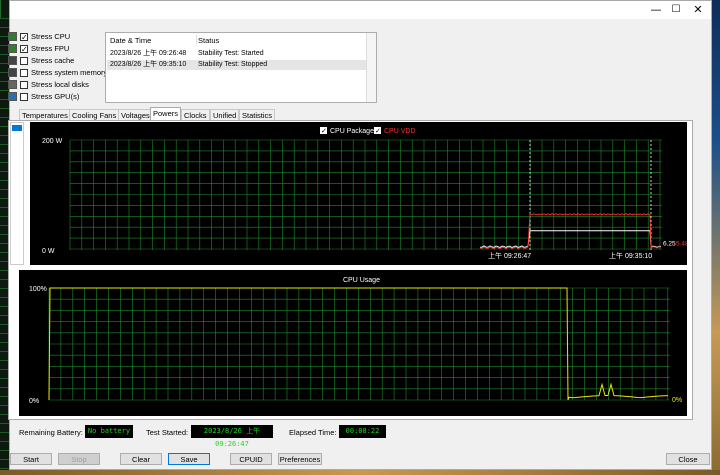 This screenshot has width=720, height=475. I want to click on stress-option-label: Stress local disks, so click(60, 84).